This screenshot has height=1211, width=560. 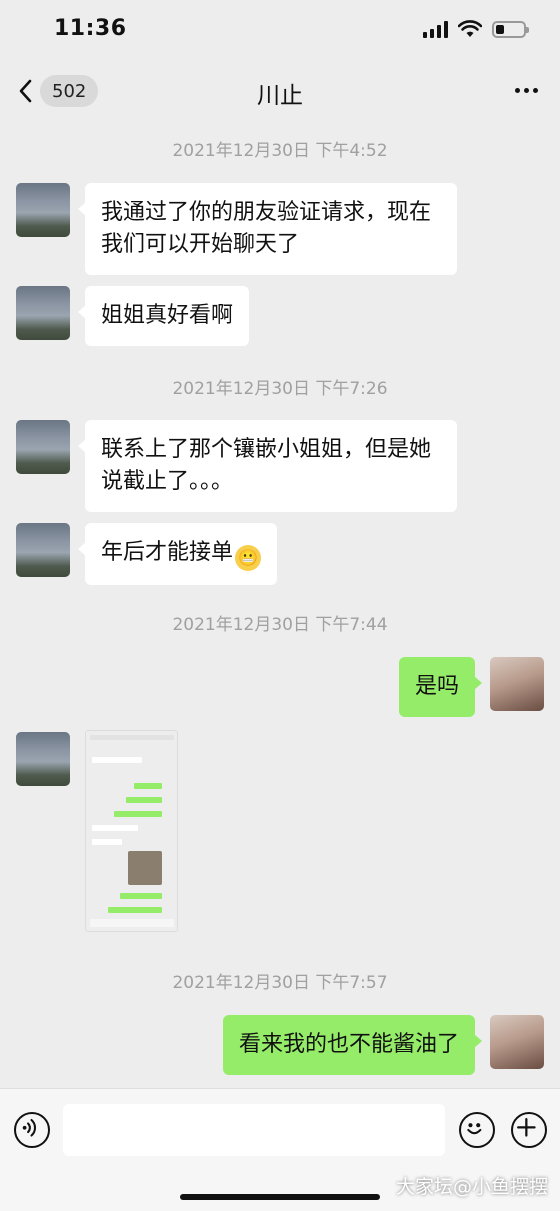 I want to click on message-text: 看来我的也不能酱油了, so click(x=348, y=1044).